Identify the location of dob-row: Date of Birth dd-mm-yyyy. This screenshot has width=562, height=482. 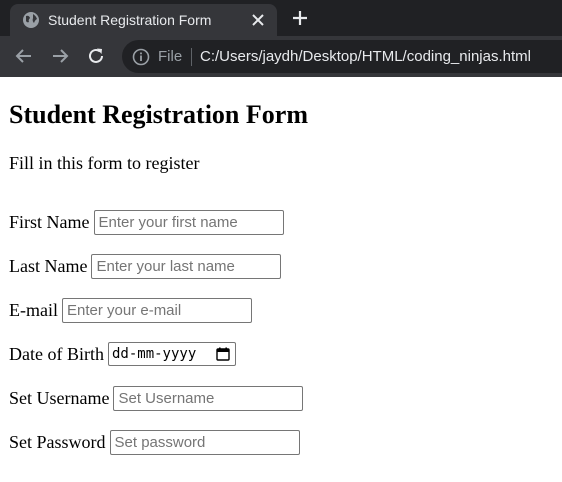
(122, 354).